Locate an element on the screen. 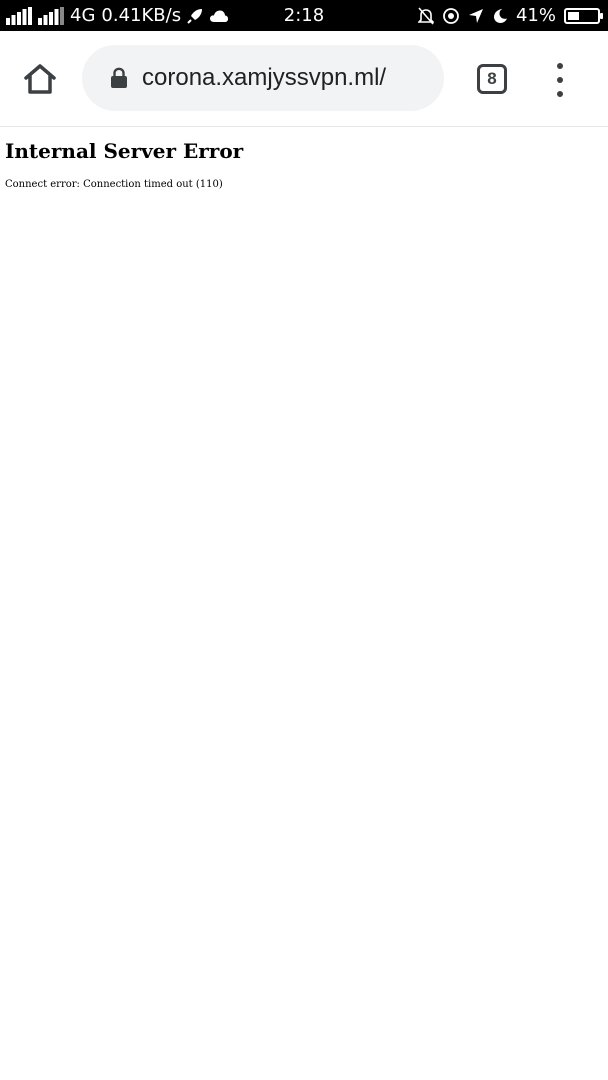 This screenshot has width=608, height=1080. mute-bell-icon is located at coordinates (425, 15).